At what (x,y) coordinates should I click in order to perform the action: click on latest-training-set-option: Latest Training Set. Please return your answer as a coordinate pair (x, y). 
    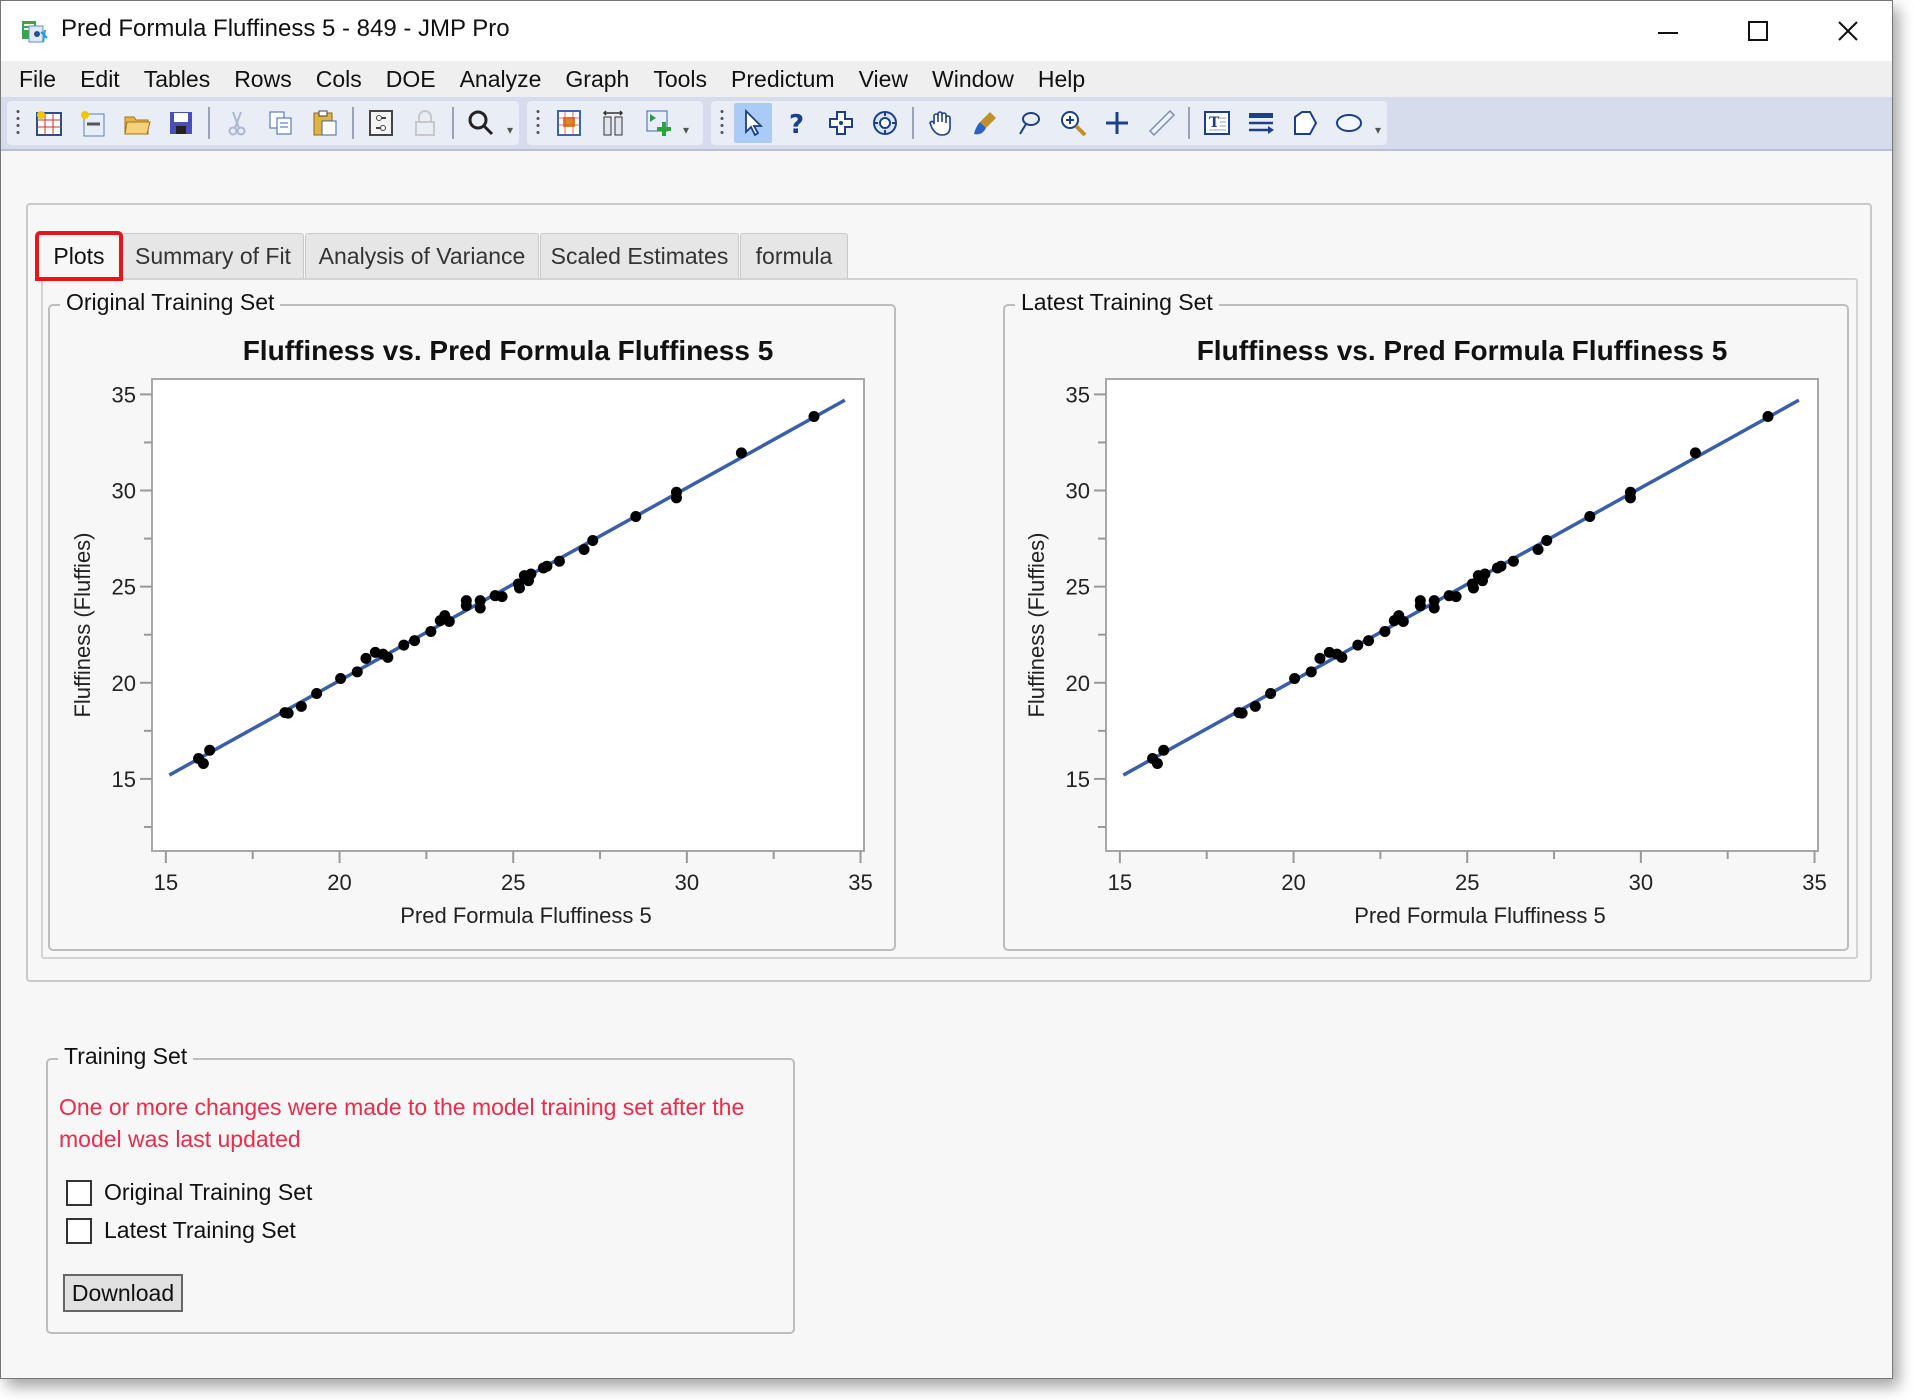
    Looking at the image, I should click on (181, 1230).